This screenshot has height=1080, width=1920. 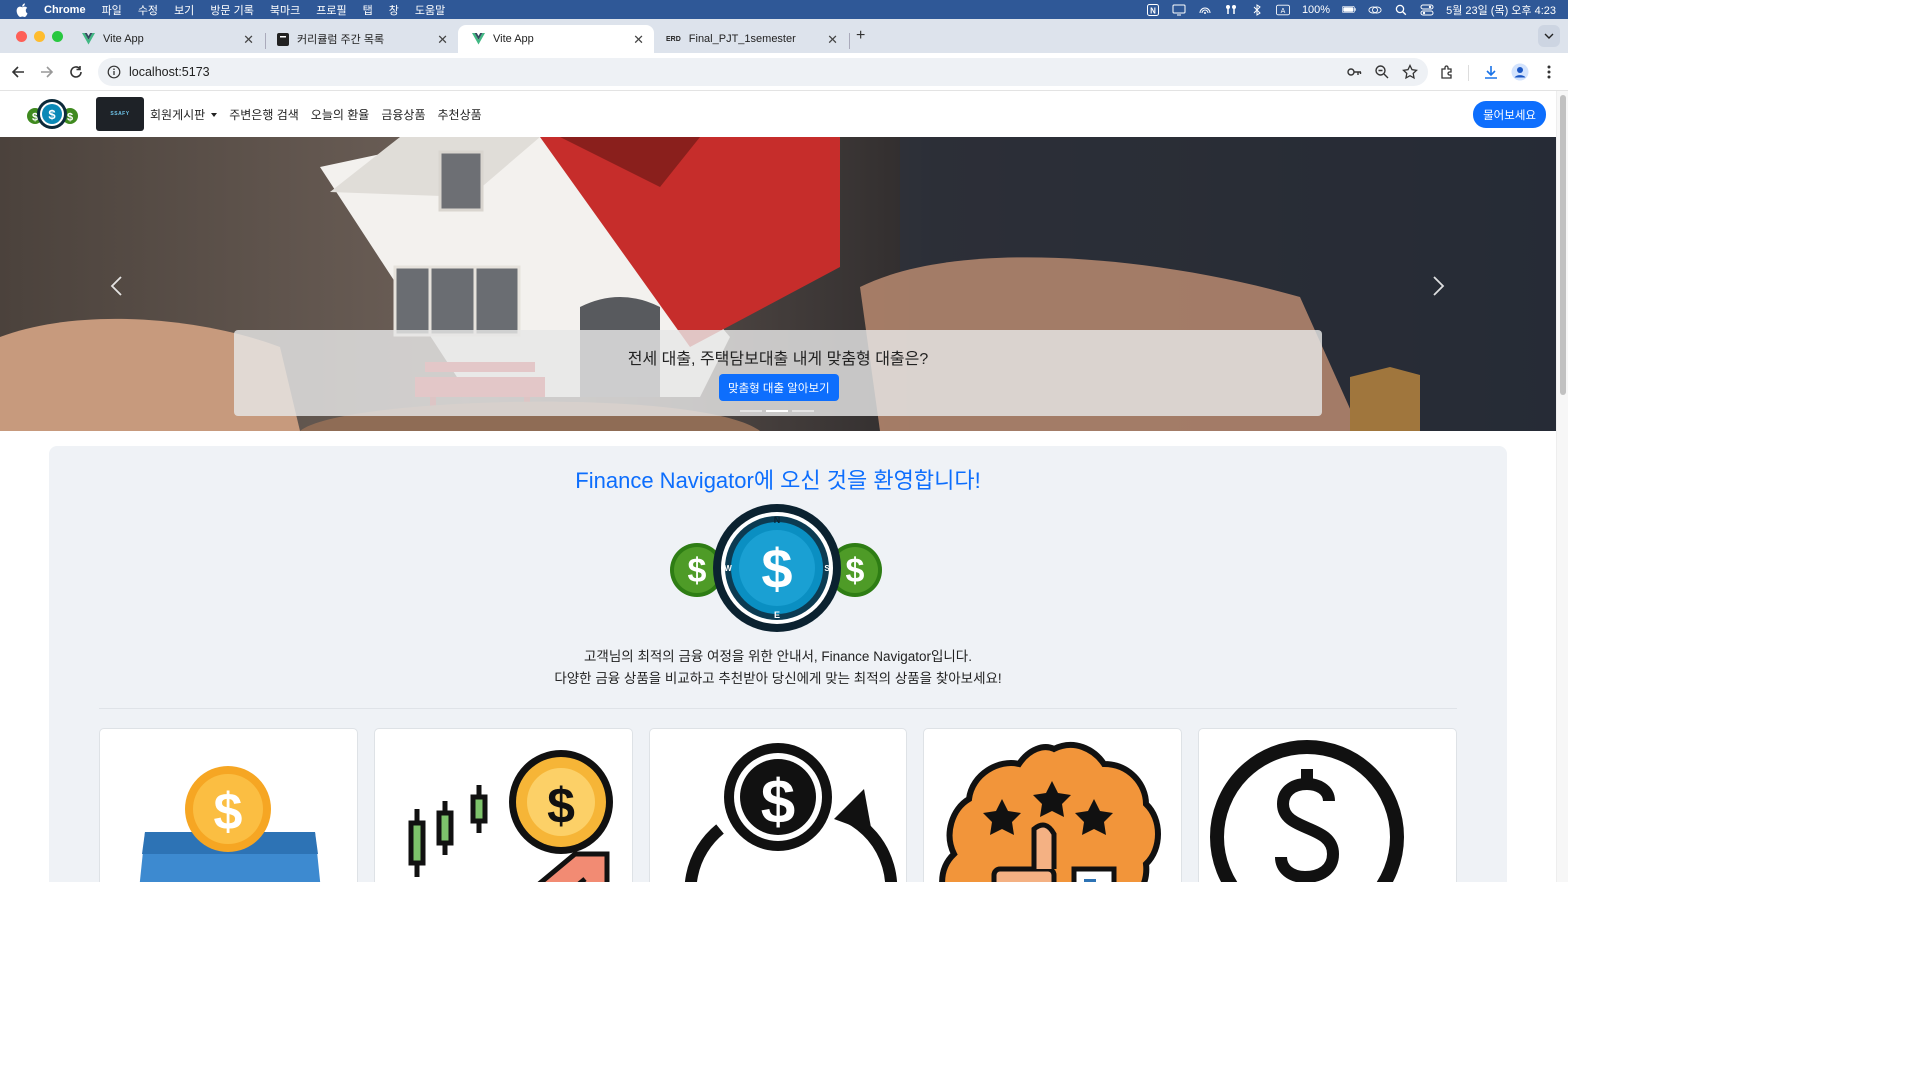 What do you see at coordinates (778, 373) in the screenshot?
I see `carousel-caption: 전세 대출, 주택담보대출 내게 맞춤형 대출은? 맞춤형 대출 알아보기` at bounding box center [778, 373].